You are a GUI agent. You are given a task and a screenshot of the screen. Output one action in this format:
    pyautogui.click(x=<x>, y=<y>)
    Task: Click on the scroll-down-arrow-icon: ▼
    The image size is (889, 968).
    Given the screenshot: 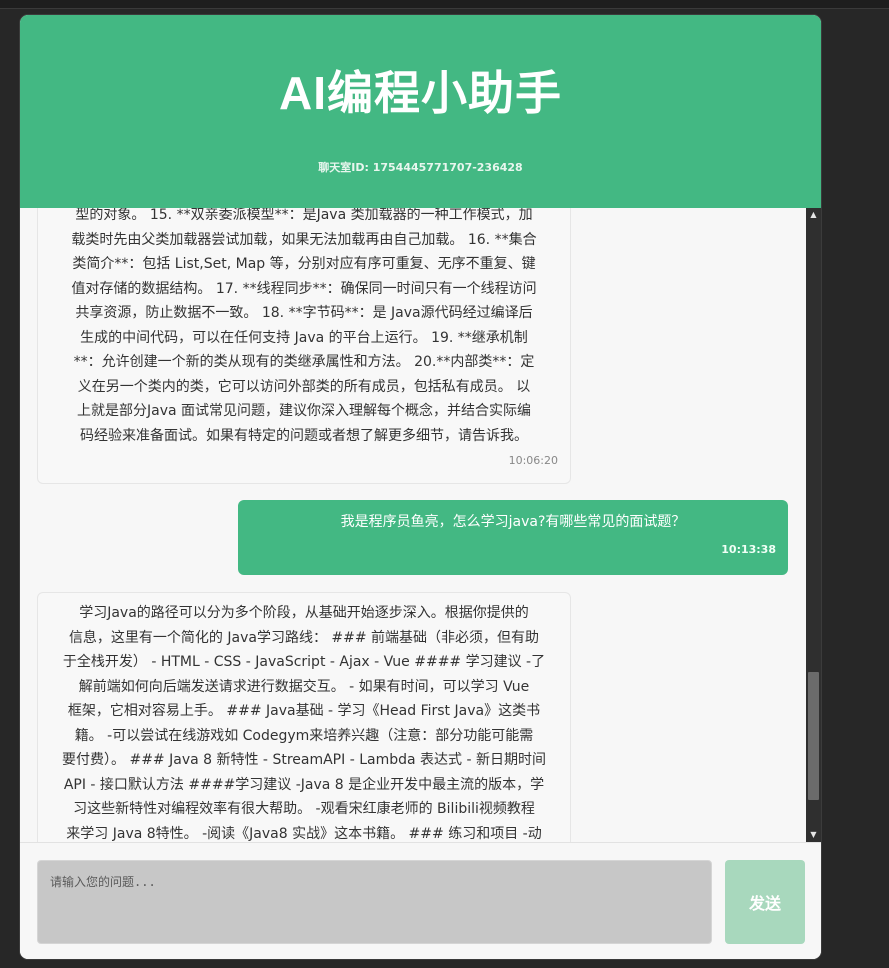 What is the action you would take?
    pyautogui.click(x=813, y=835)
    